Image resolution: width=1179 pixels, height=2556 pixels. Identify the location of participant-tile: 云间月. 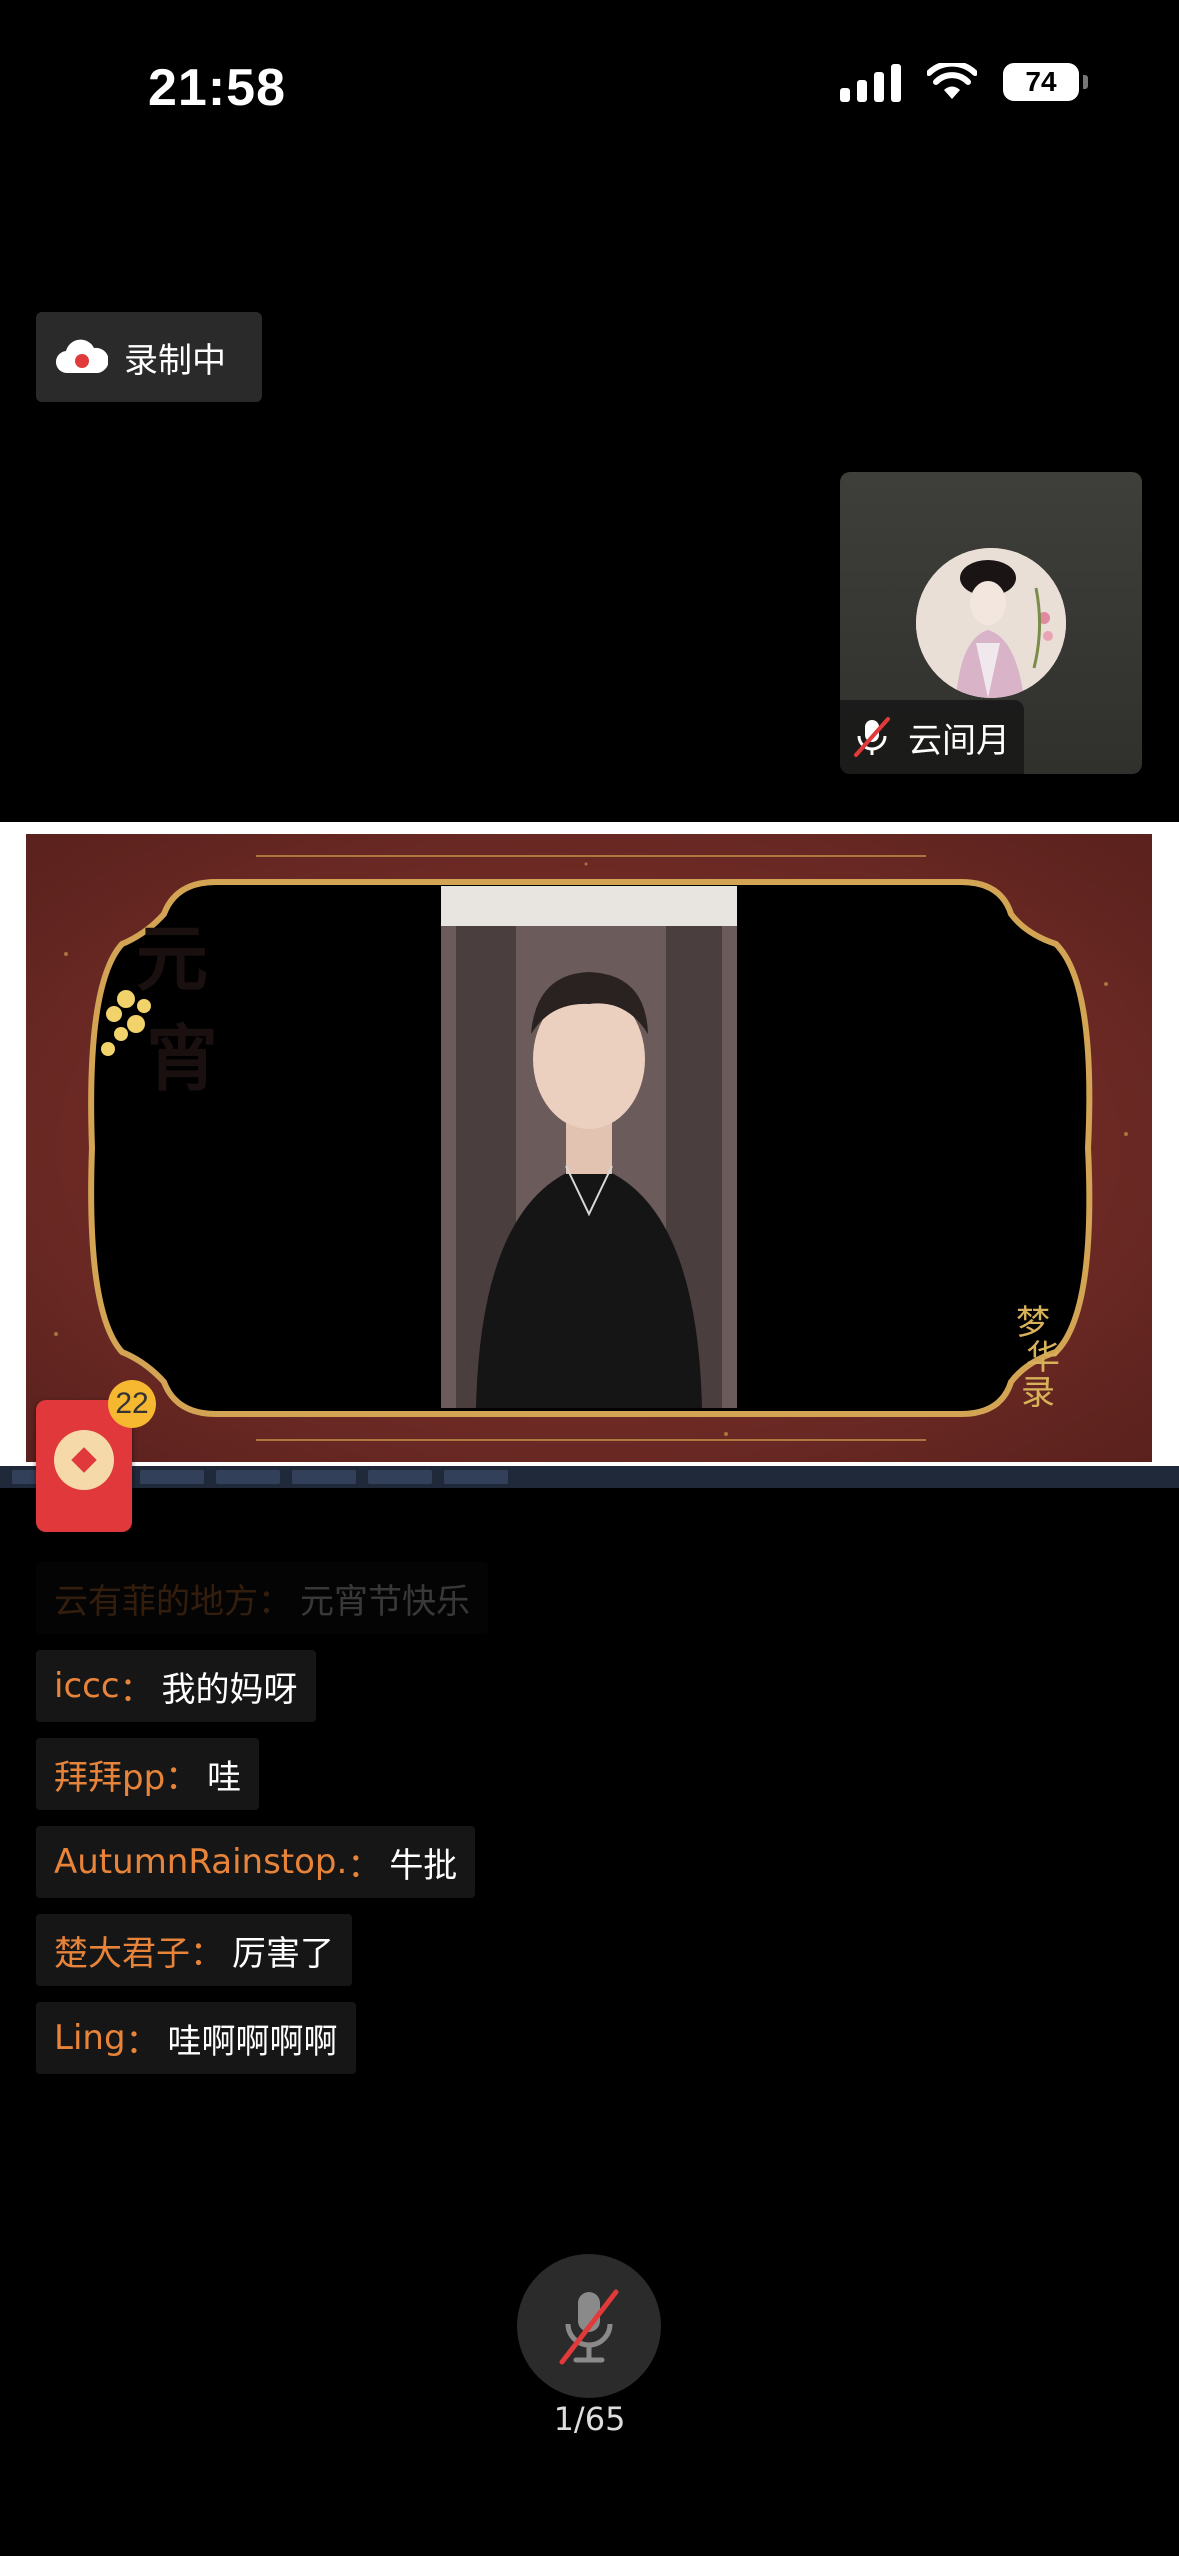
(991, 623).